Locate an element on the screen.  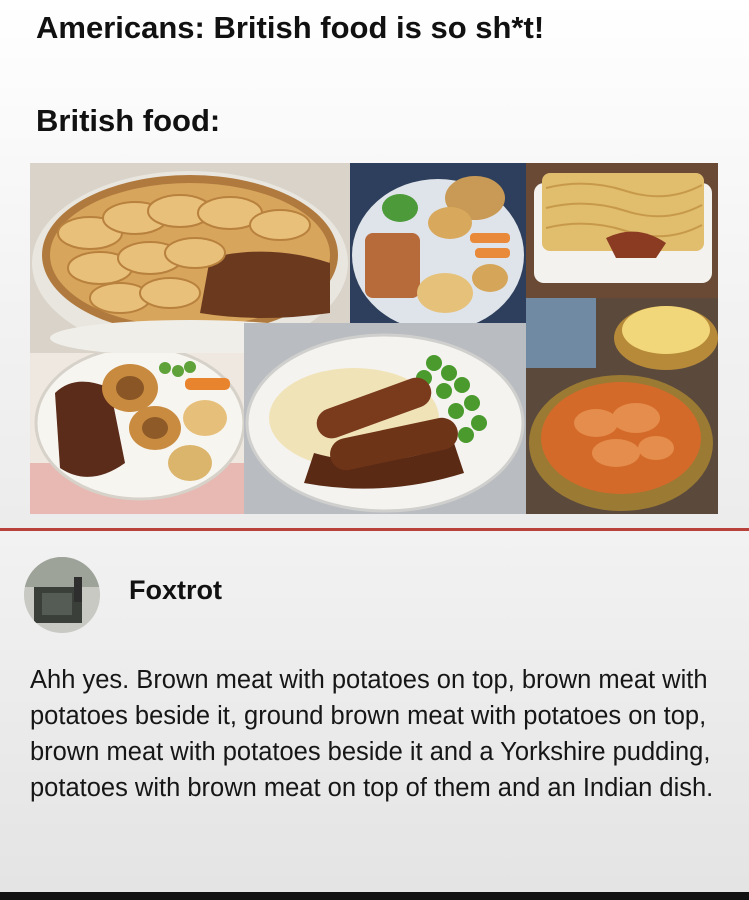
bottom-bar is located at coordinates (374, 896).